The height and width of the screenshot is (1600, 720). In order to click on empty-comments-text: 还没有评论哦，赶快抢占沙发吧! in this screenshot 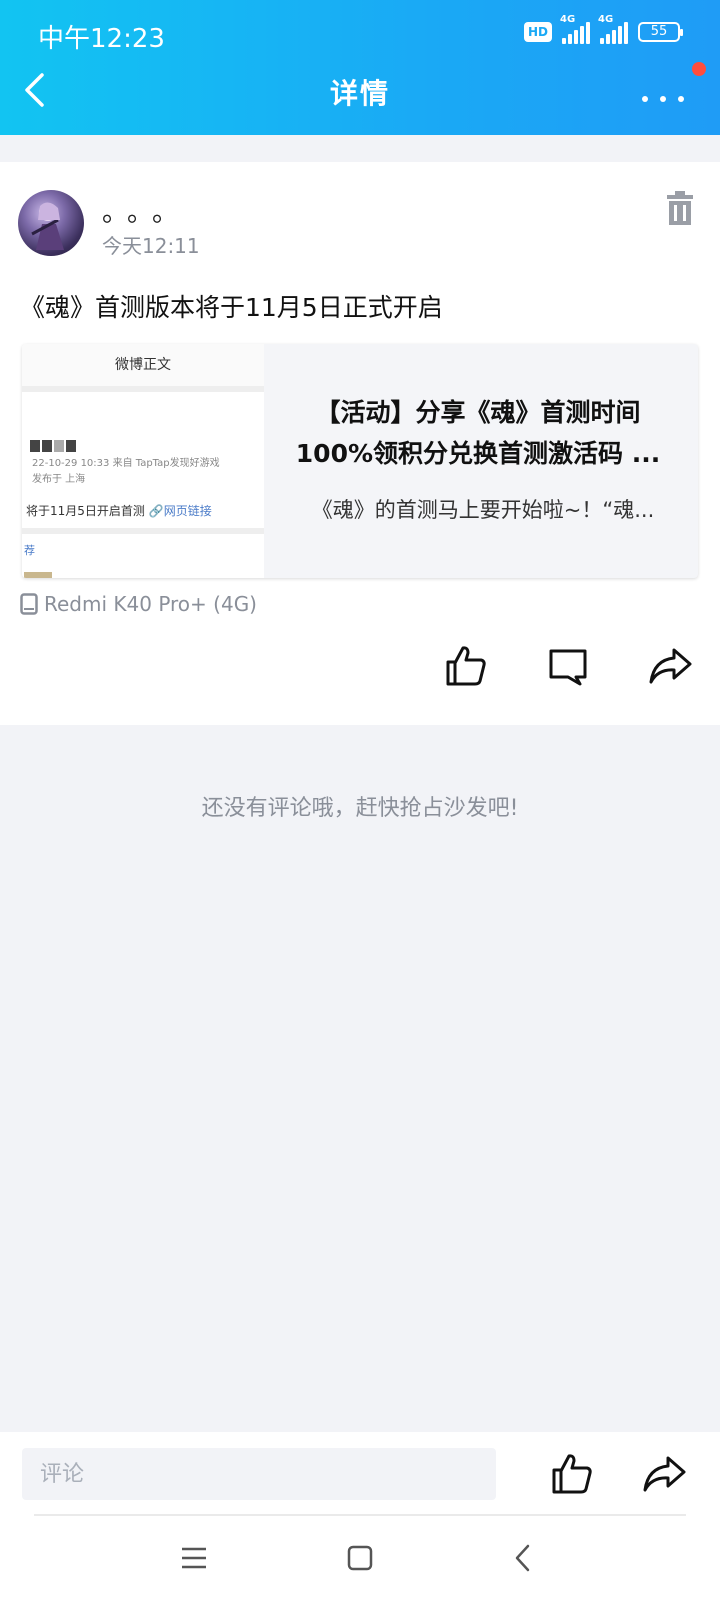, I will do `click(360, 808)`.